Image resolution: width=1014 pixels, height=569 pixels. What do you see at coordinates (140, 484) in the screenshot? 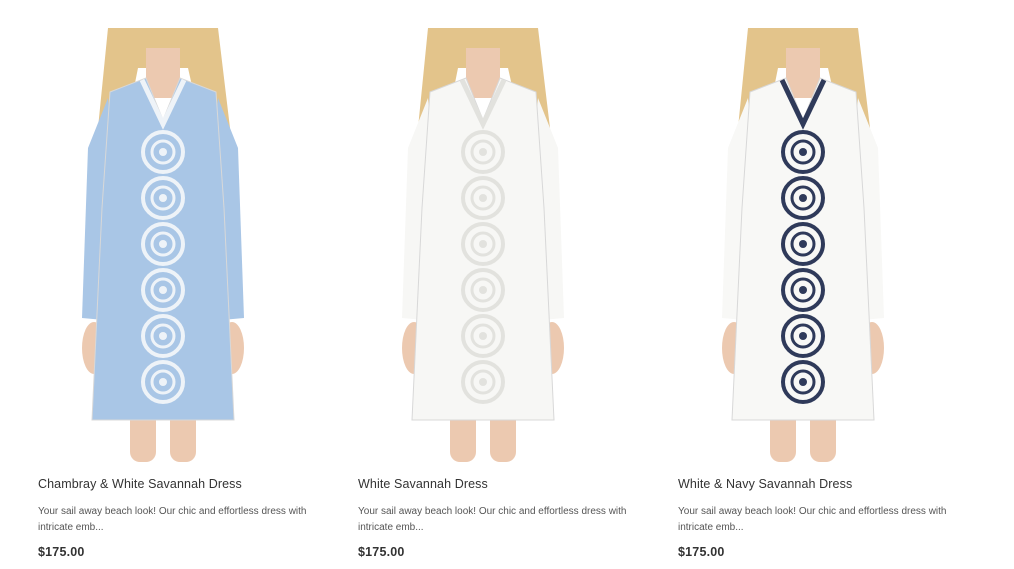
I see `product-name: Chambray & White Savannah Dress` at bounding box center [140, 484].